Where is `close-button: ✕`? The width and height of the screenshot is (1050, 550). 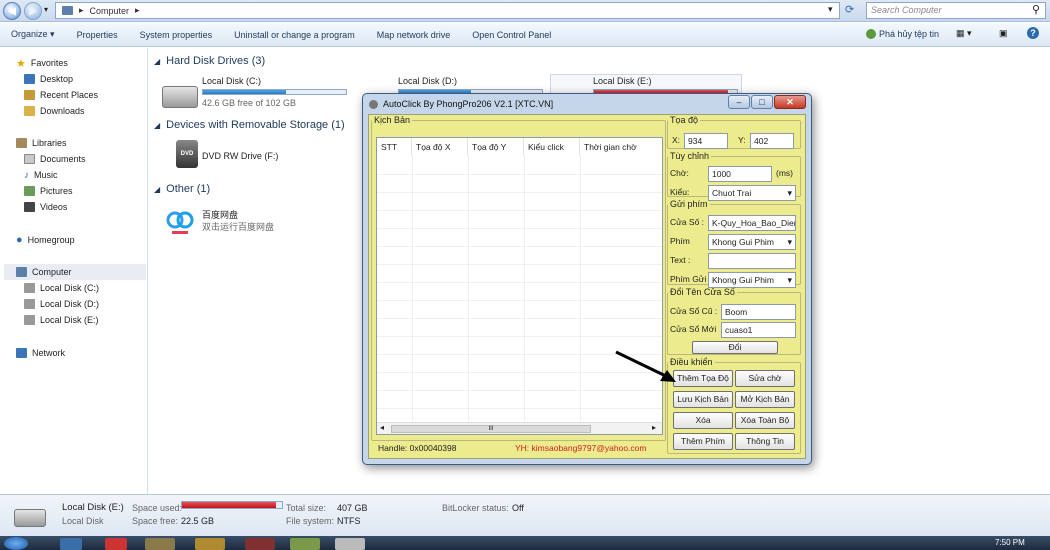 close-button: ✕ is located at coordinates (790, 102).